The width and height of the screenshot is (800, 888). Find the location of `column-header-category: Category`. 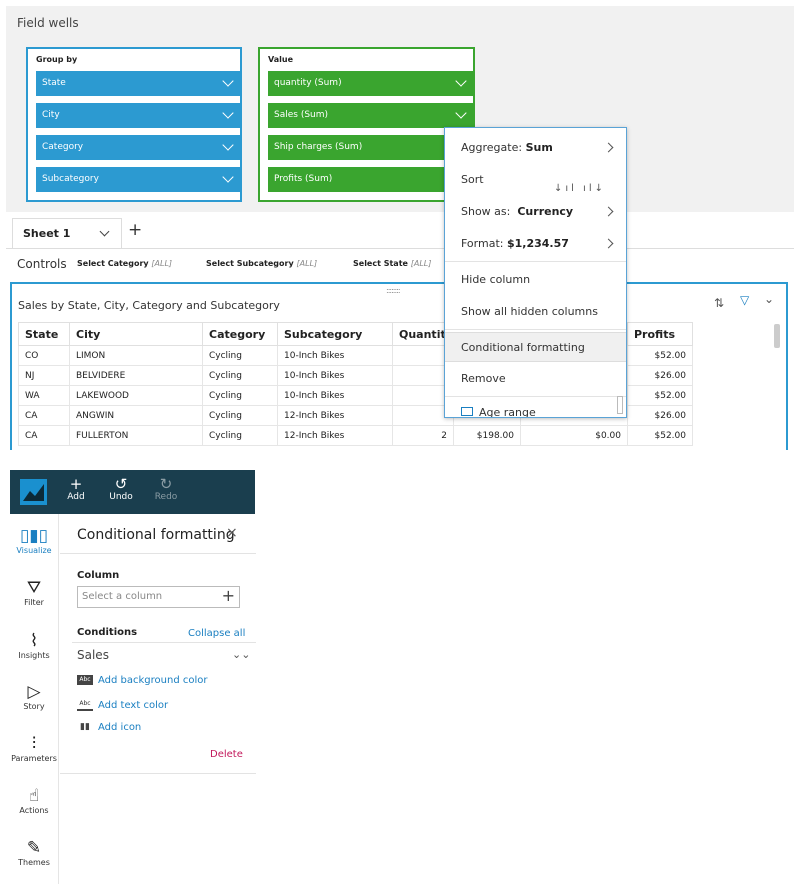

column-header-category: Category is located at coordinates (240, 334).